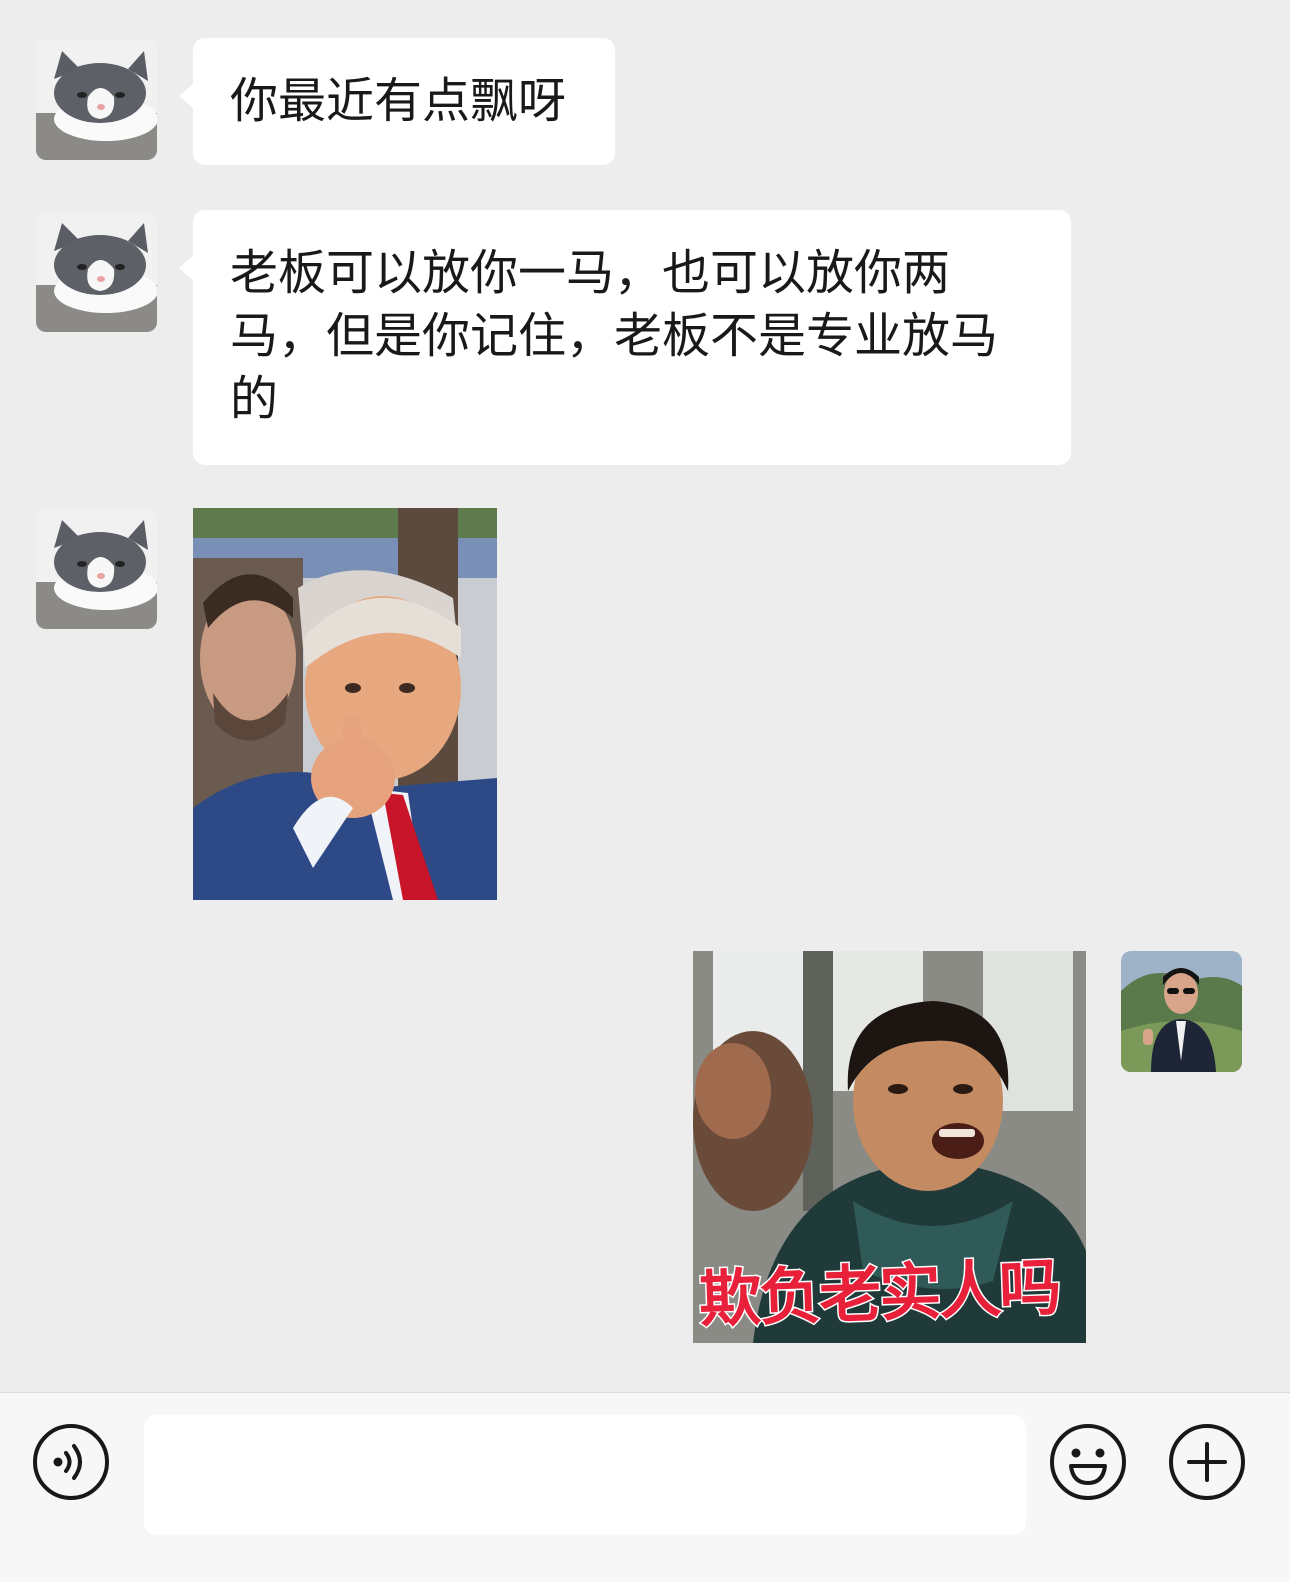  What do you see at coordinates (889, 1147) in the screenshot?
I see `sticker-image-shouting-man: 欺负老实人吗` at bounding box center [889, 1147].